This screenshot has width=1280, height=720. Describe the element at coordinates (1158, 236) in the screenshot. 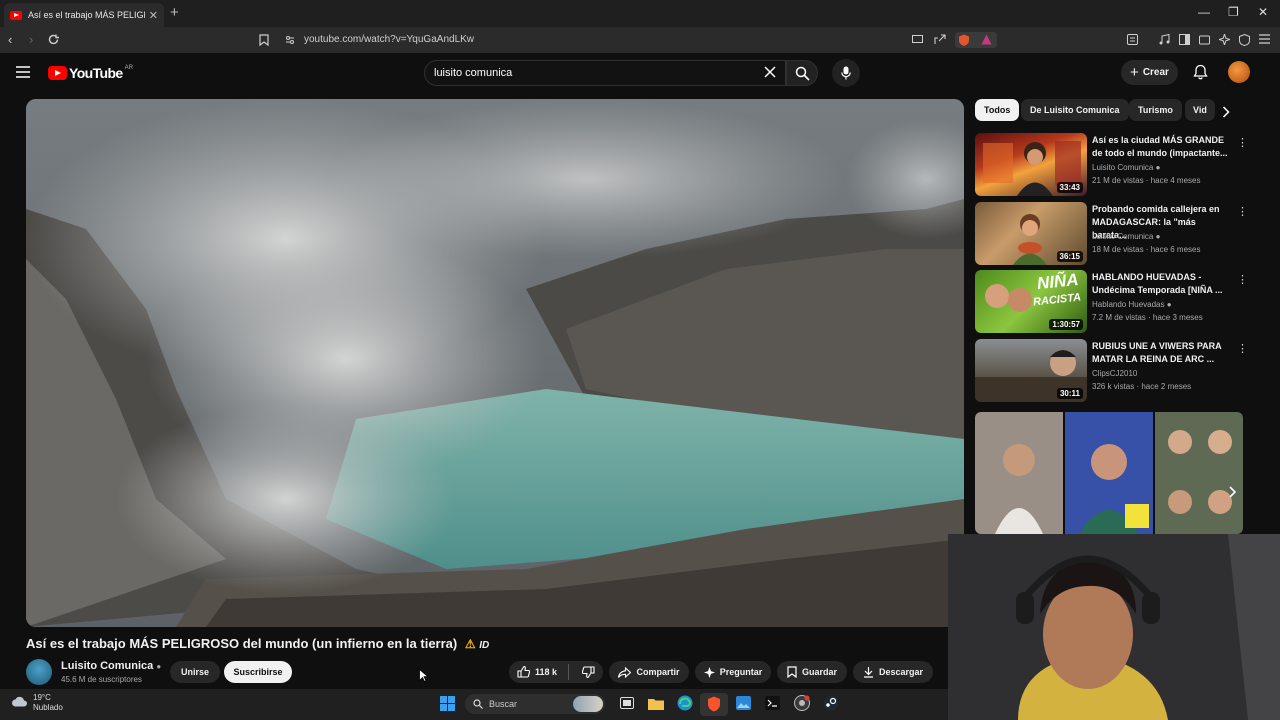

I see `verified-icon: ●` at that location.